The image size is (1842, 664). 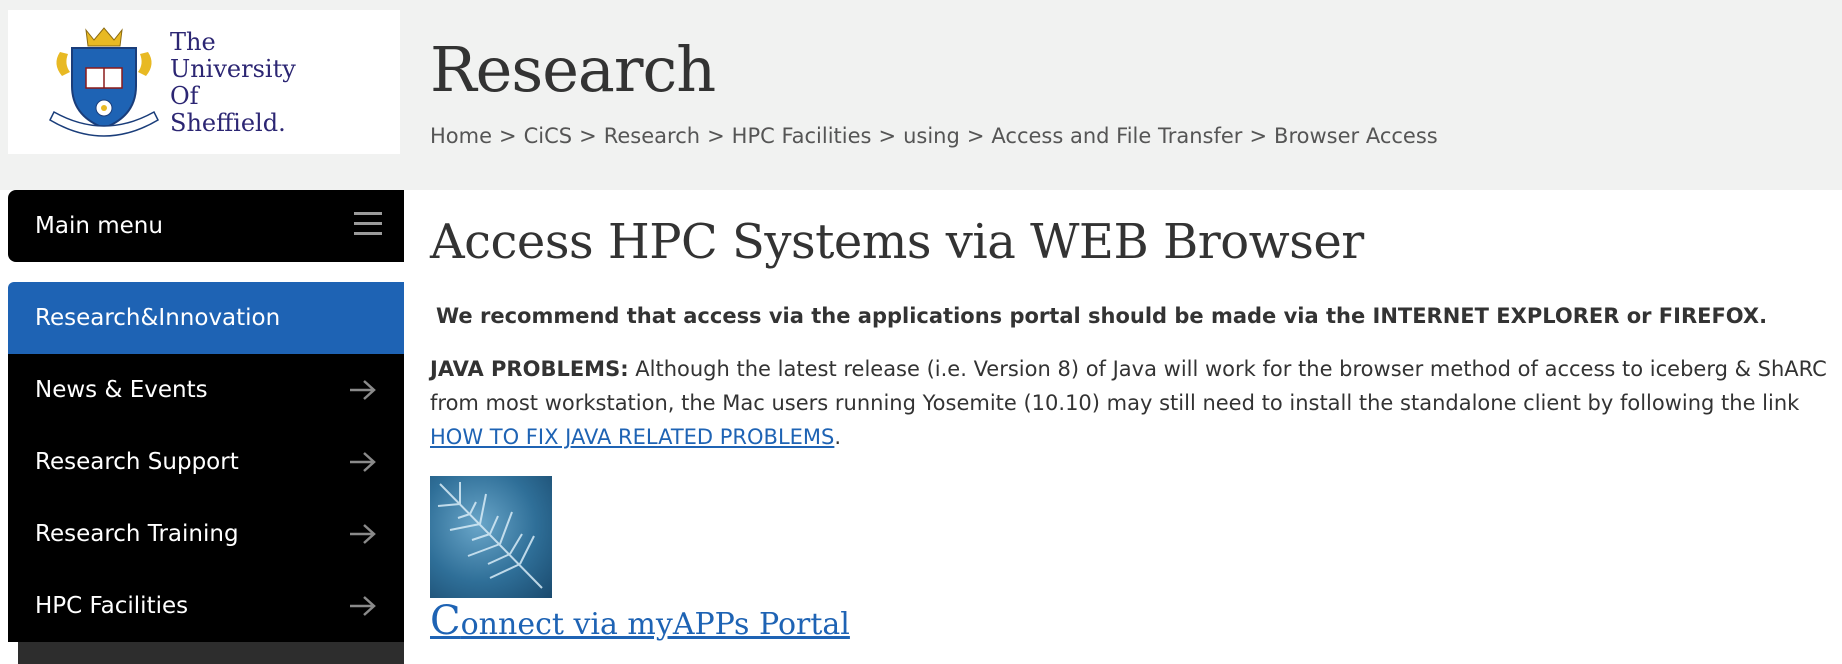 What do you see at coordinates (1116, 136) in the screenshot?
I see `breadcrumb-access-file-transfer: Access and File Transfer` at bounding box center [1116, 136].